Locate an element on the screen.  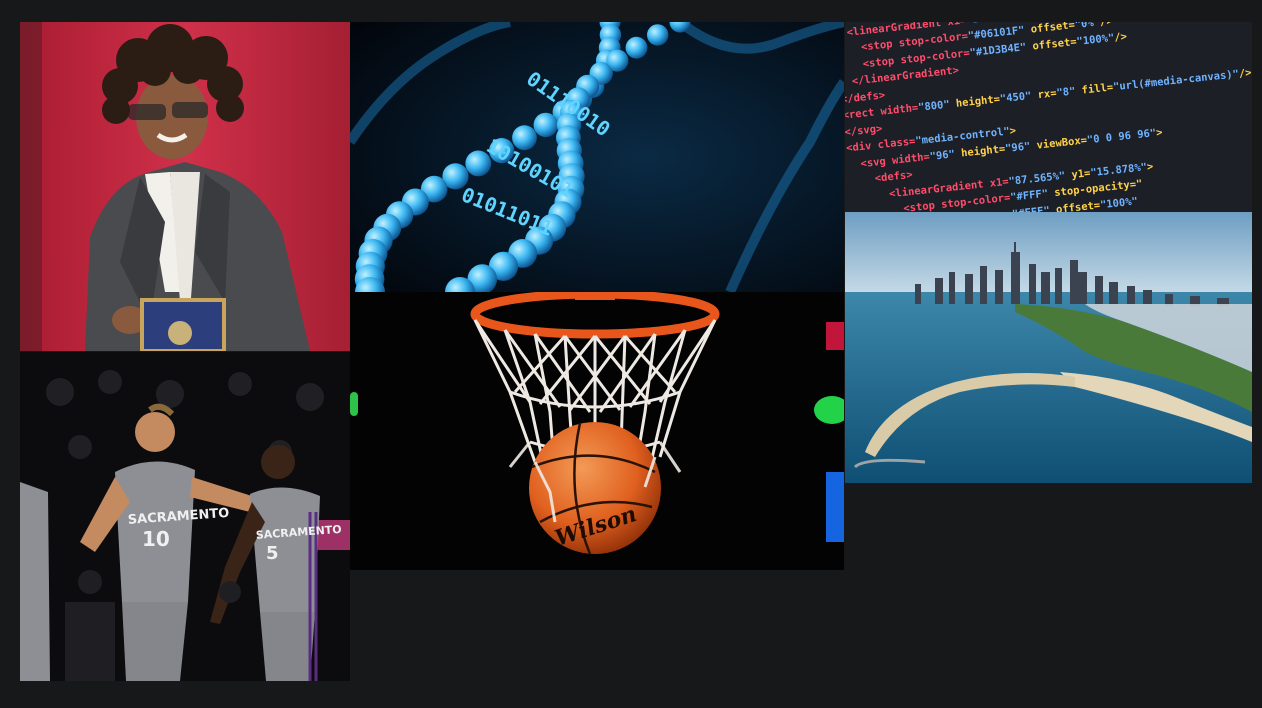
gallery-tile-chicago is located at coordinates (1048, 347).